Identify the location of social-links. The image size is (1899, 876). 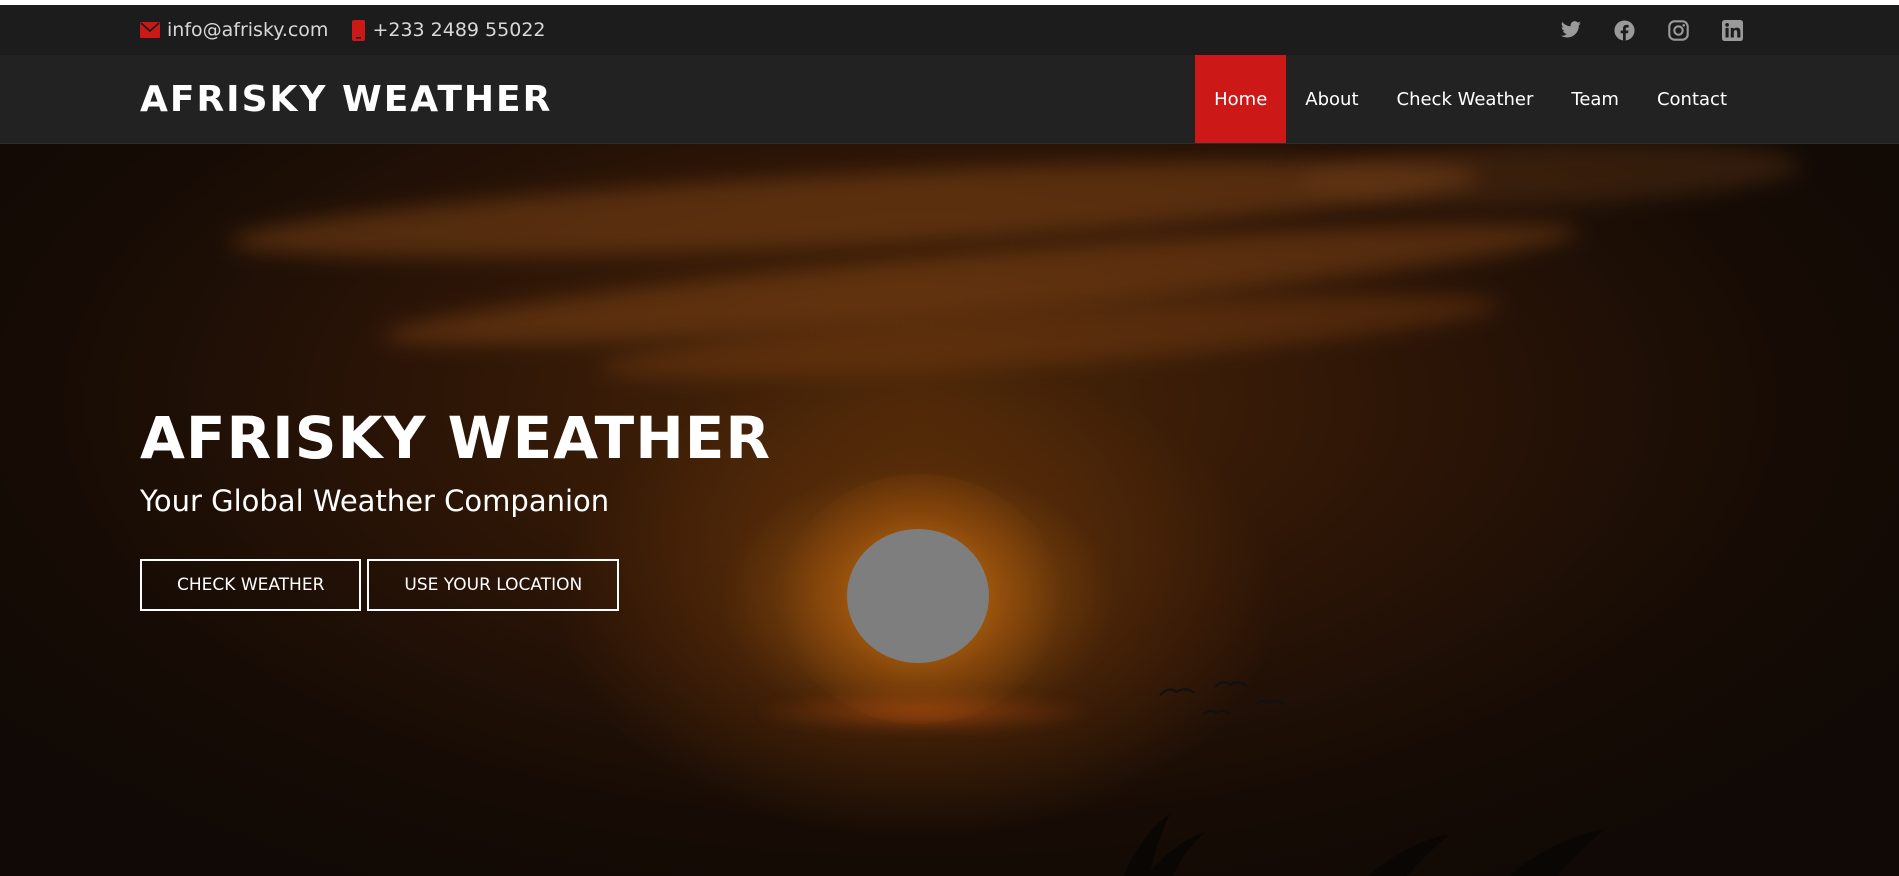
(1651, 30).